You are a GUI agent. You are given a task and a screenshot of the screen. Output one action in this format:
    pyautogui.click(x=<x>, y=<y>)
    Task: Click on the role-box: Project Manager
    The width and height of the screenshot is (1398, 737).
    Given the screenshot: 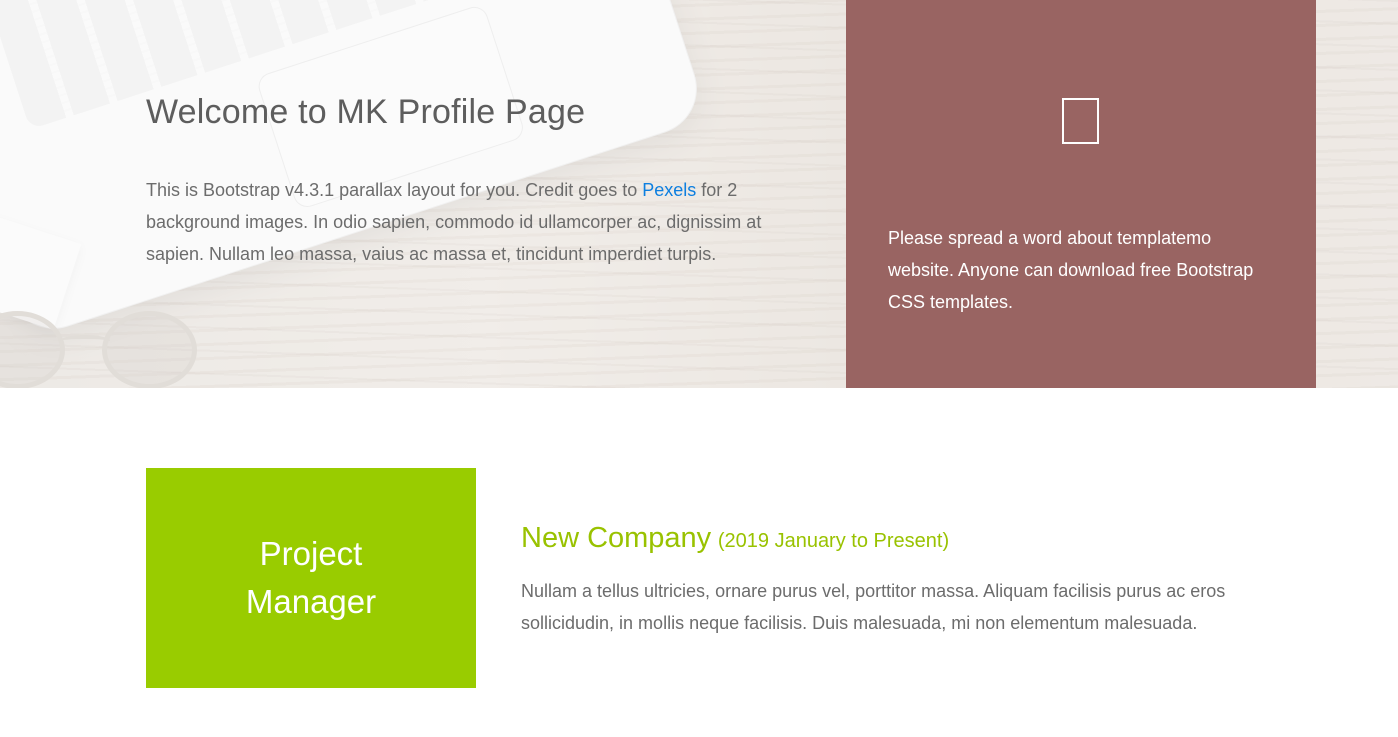 What is the action you would take?
    pyautogui.click(x=311, y=578)
    